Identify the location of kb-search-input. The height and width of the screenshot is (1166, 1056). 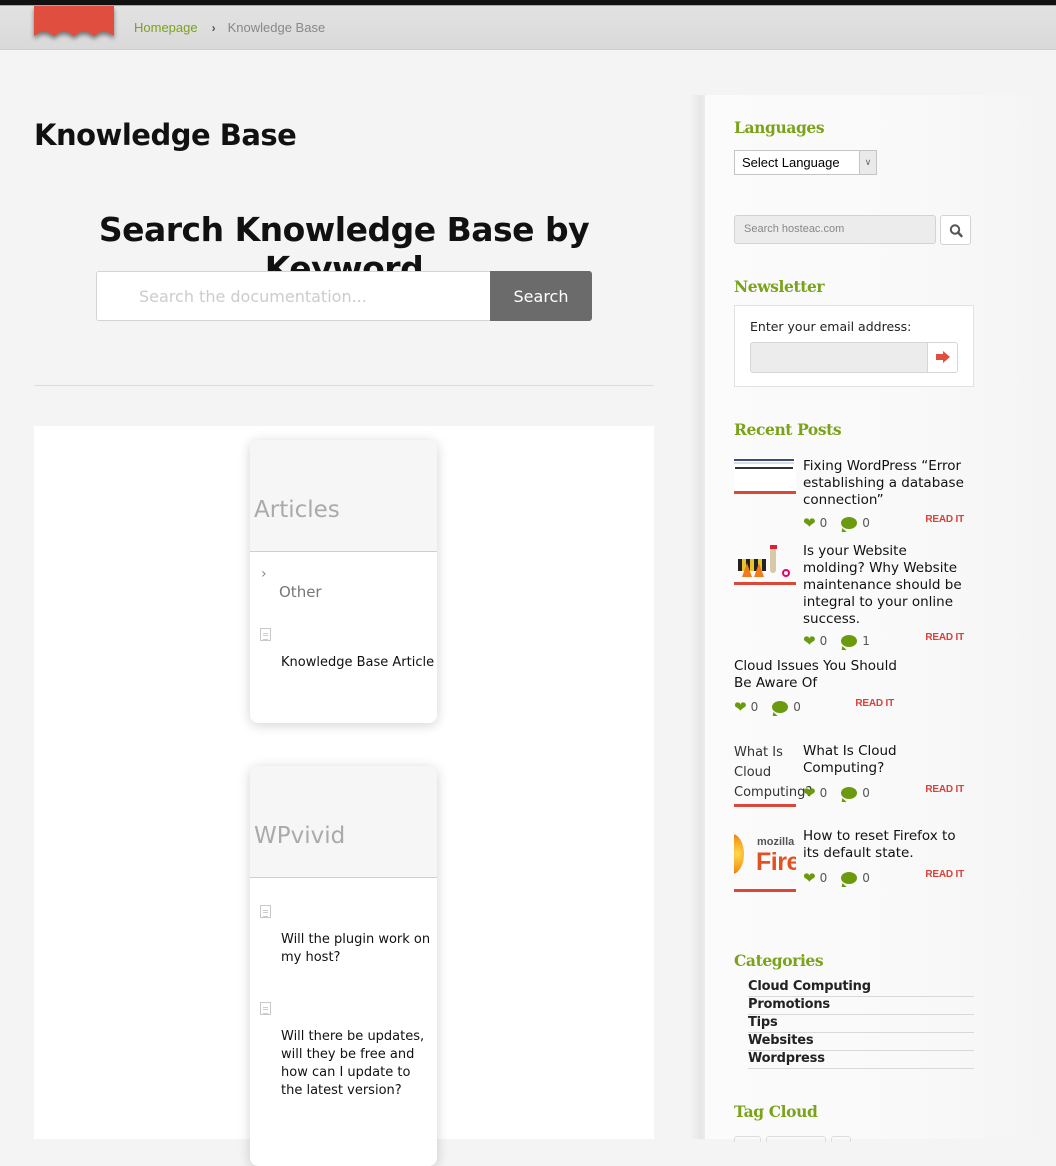
(293, 296).